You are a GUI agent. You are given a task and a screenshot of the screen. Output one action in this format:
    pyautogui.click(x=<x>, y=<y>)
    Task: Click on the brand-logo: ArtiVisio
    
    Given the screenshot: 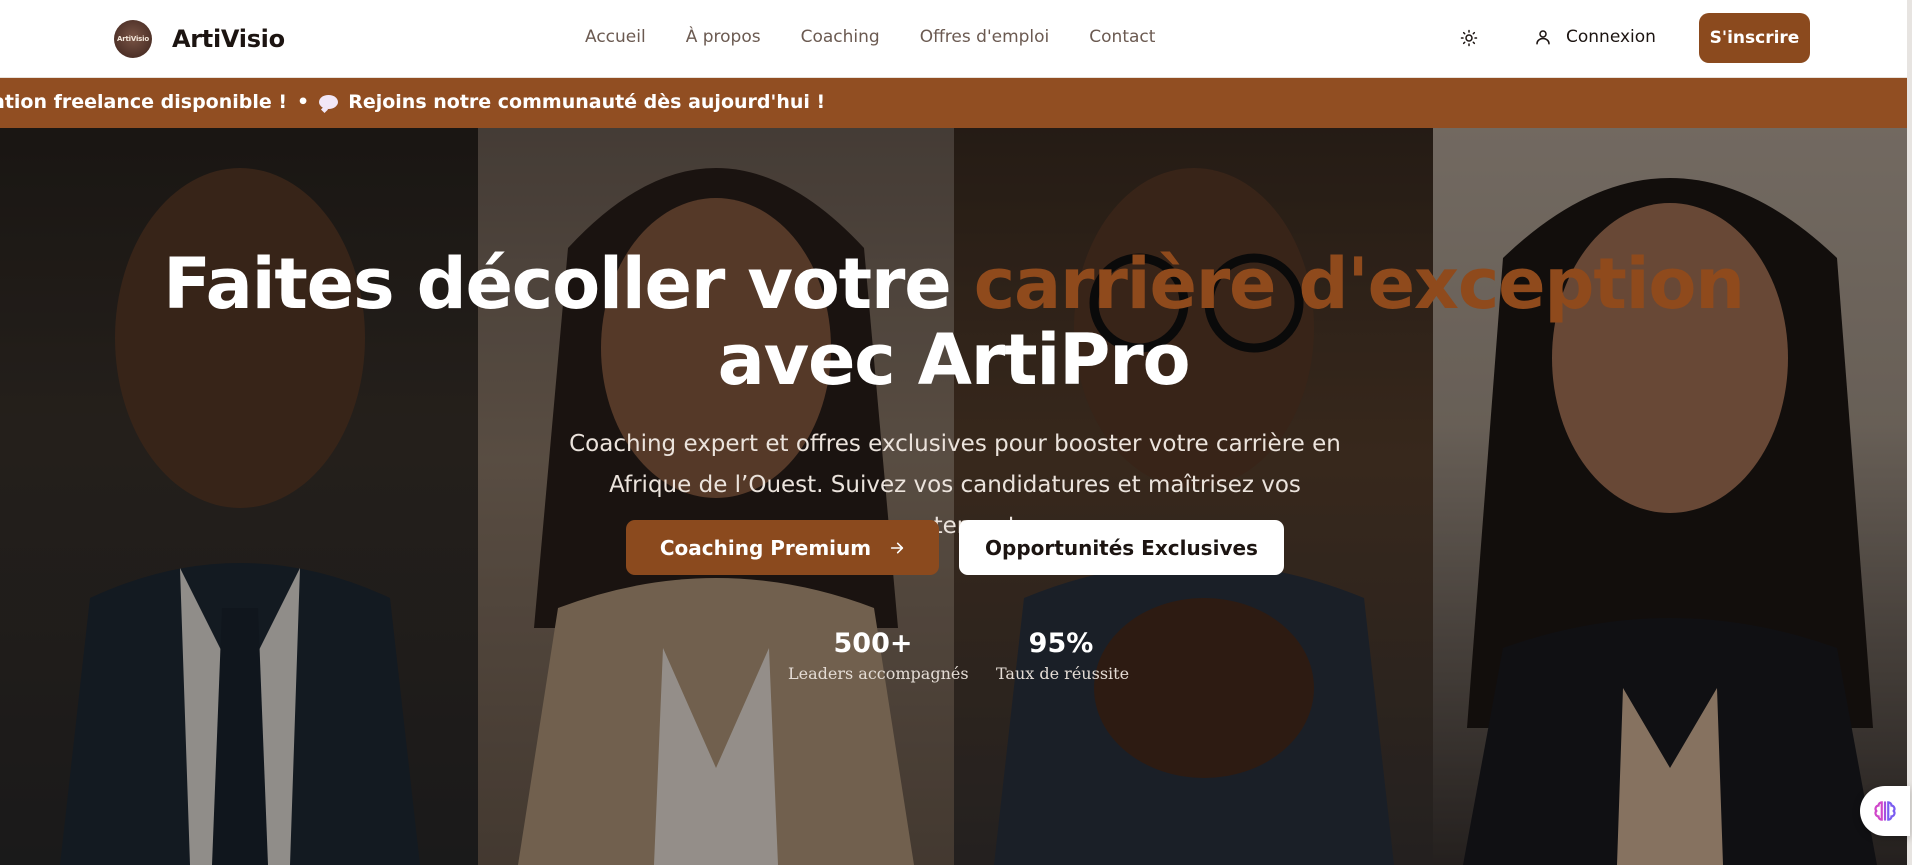 What is the action you would take?
    pyautogui.click(x=133, y=39)
    